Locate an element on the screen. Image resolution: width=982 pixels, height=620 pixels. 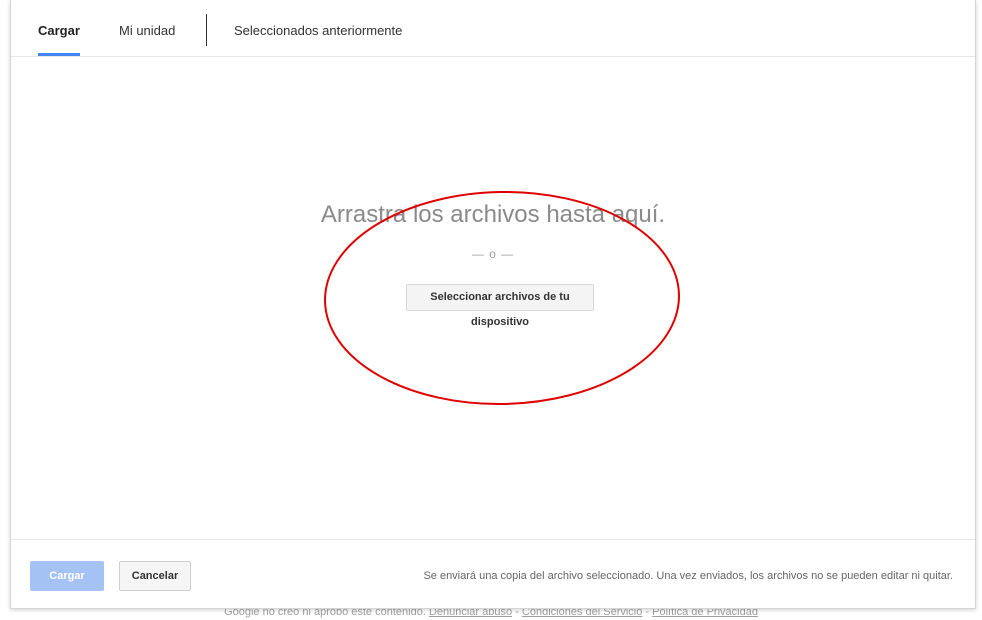
upload-button: Cargar is located at coordinates (67, 576).